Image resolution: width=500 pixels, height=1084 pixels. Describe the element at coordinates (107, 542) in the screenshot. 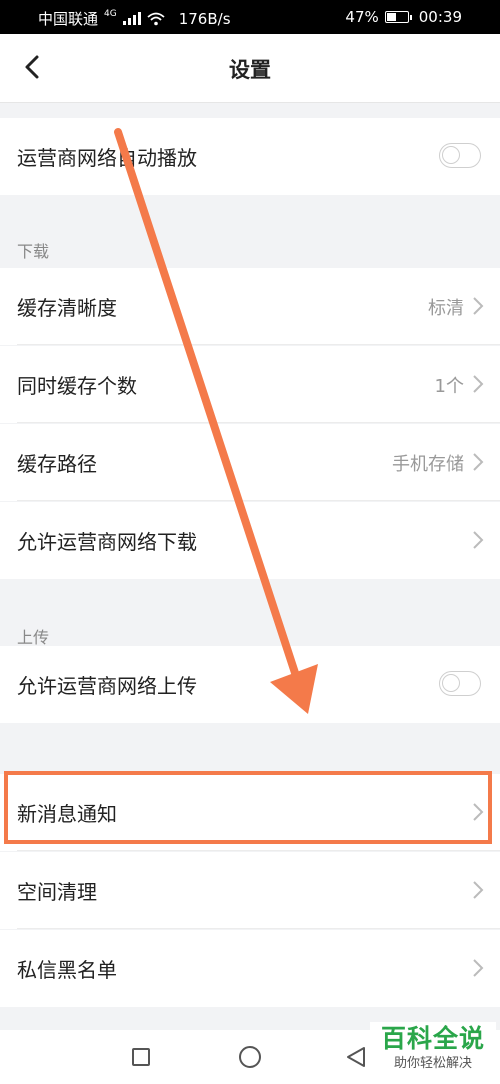

I see `row-label: 允许运营商网络下载` at that location.